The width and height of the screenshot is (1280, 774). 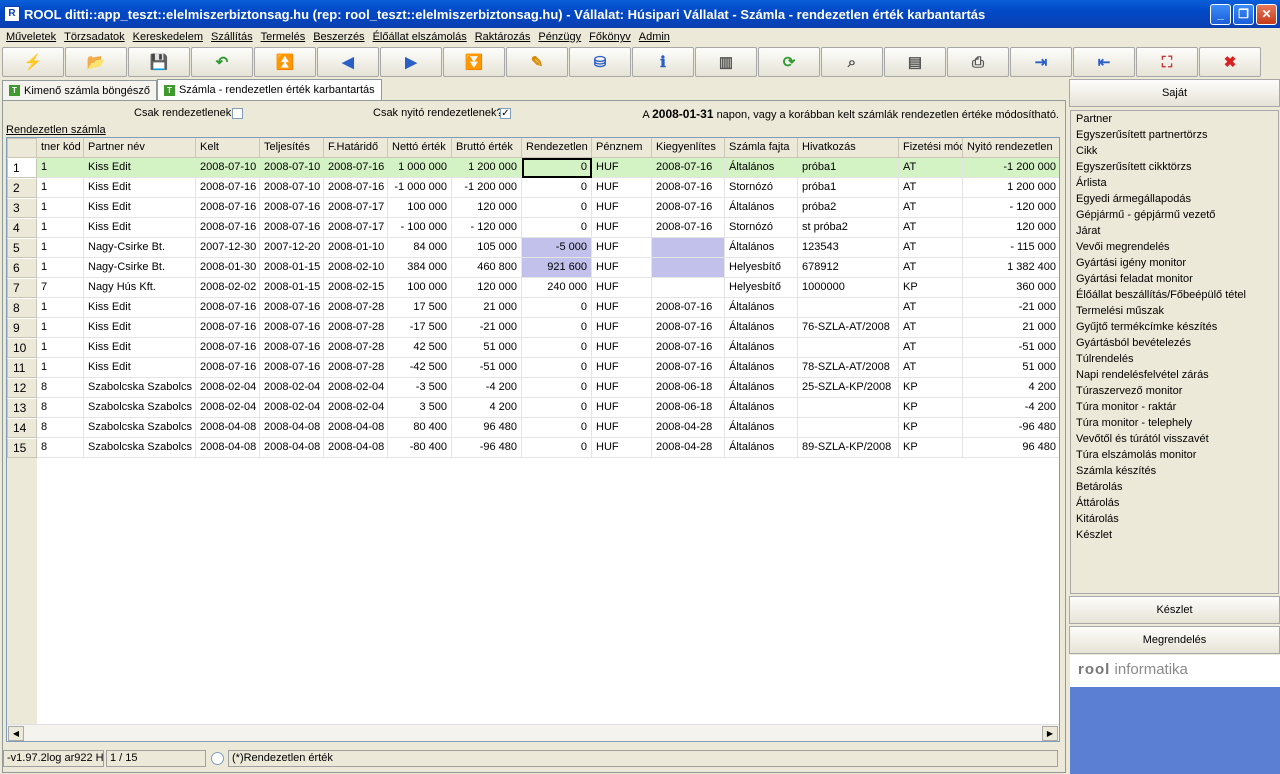 What do you see at coordinates (1174, 135) in the screenshot?
I see `own-menu-item: Egyszerűsített partnertörzs` at bounding box center [1174, 135].